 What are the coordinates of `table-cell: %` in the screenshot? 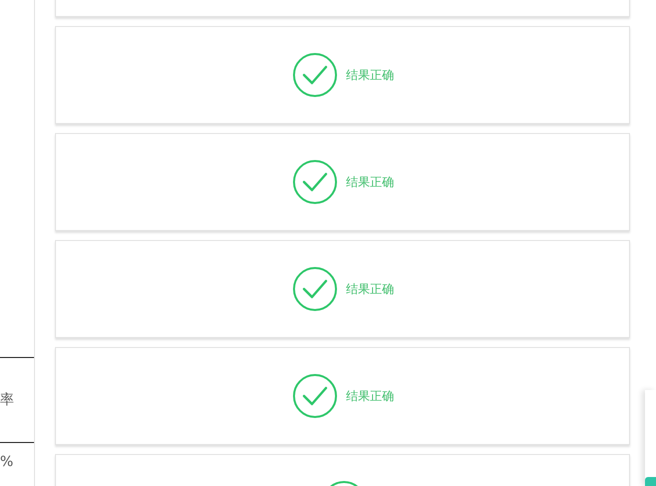 It's located at (7, 462).